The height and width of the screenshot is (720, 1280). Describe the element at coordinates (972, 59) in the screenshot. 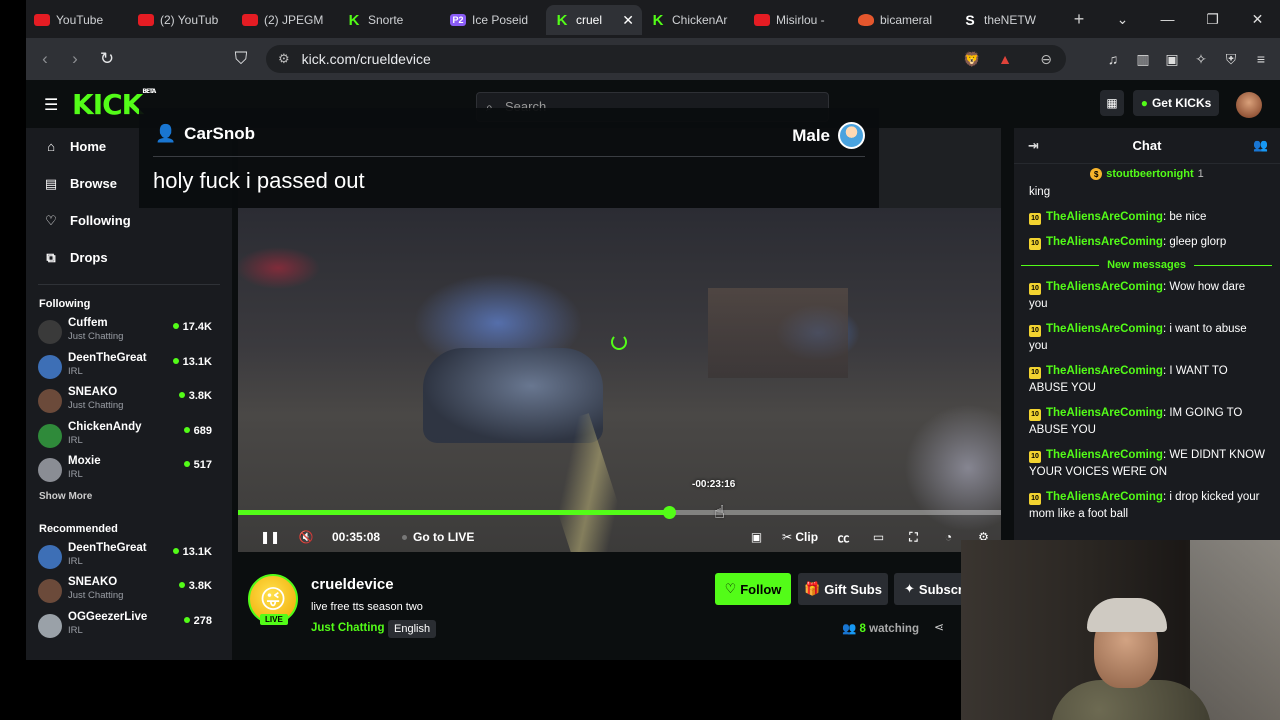

I see `brave-shield-icon: 🦁` at that location.